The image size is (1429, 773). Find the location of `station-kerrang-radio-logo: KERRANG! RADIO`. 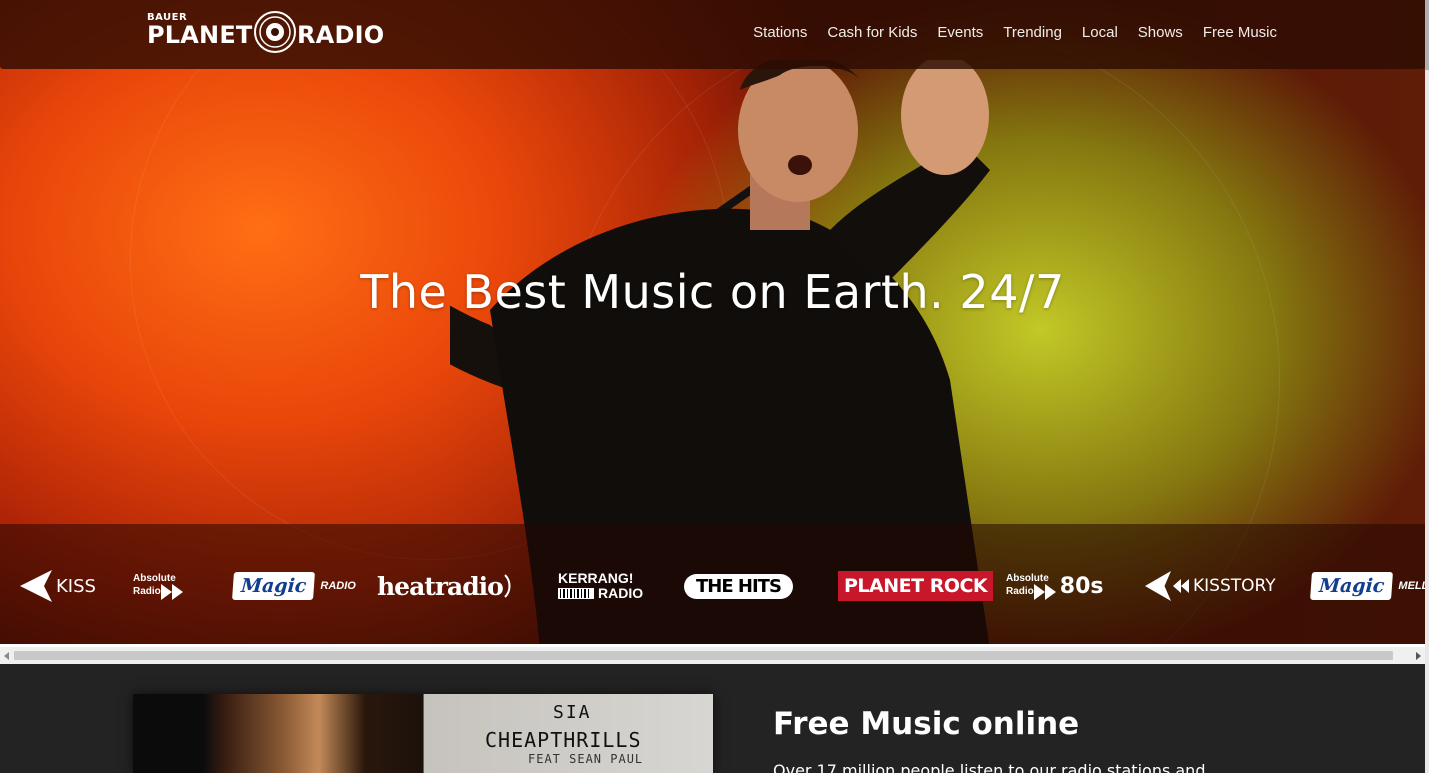

station-kerrang-radio-logo: KERRANG! RADIO is located at coordinates (600, 586).